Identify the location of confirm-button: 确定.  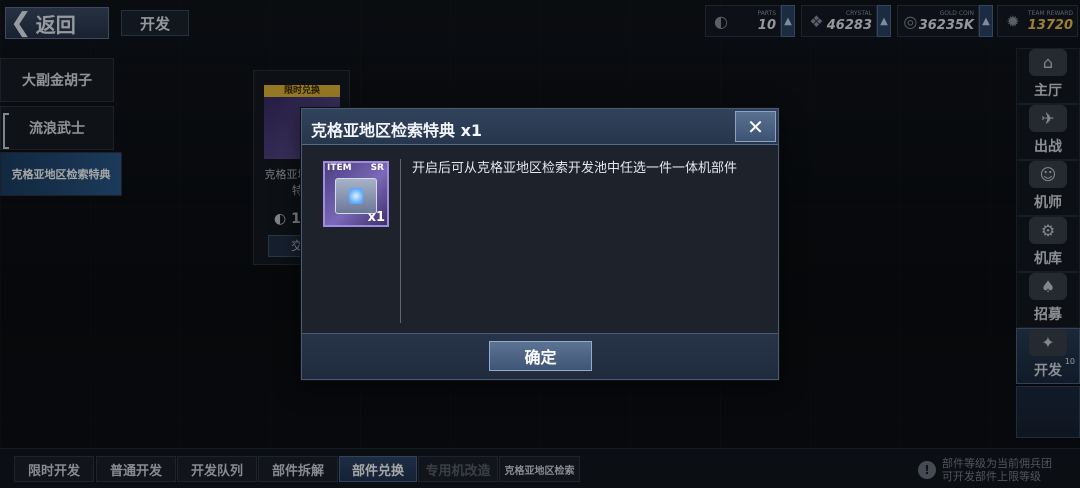
(540, 356).